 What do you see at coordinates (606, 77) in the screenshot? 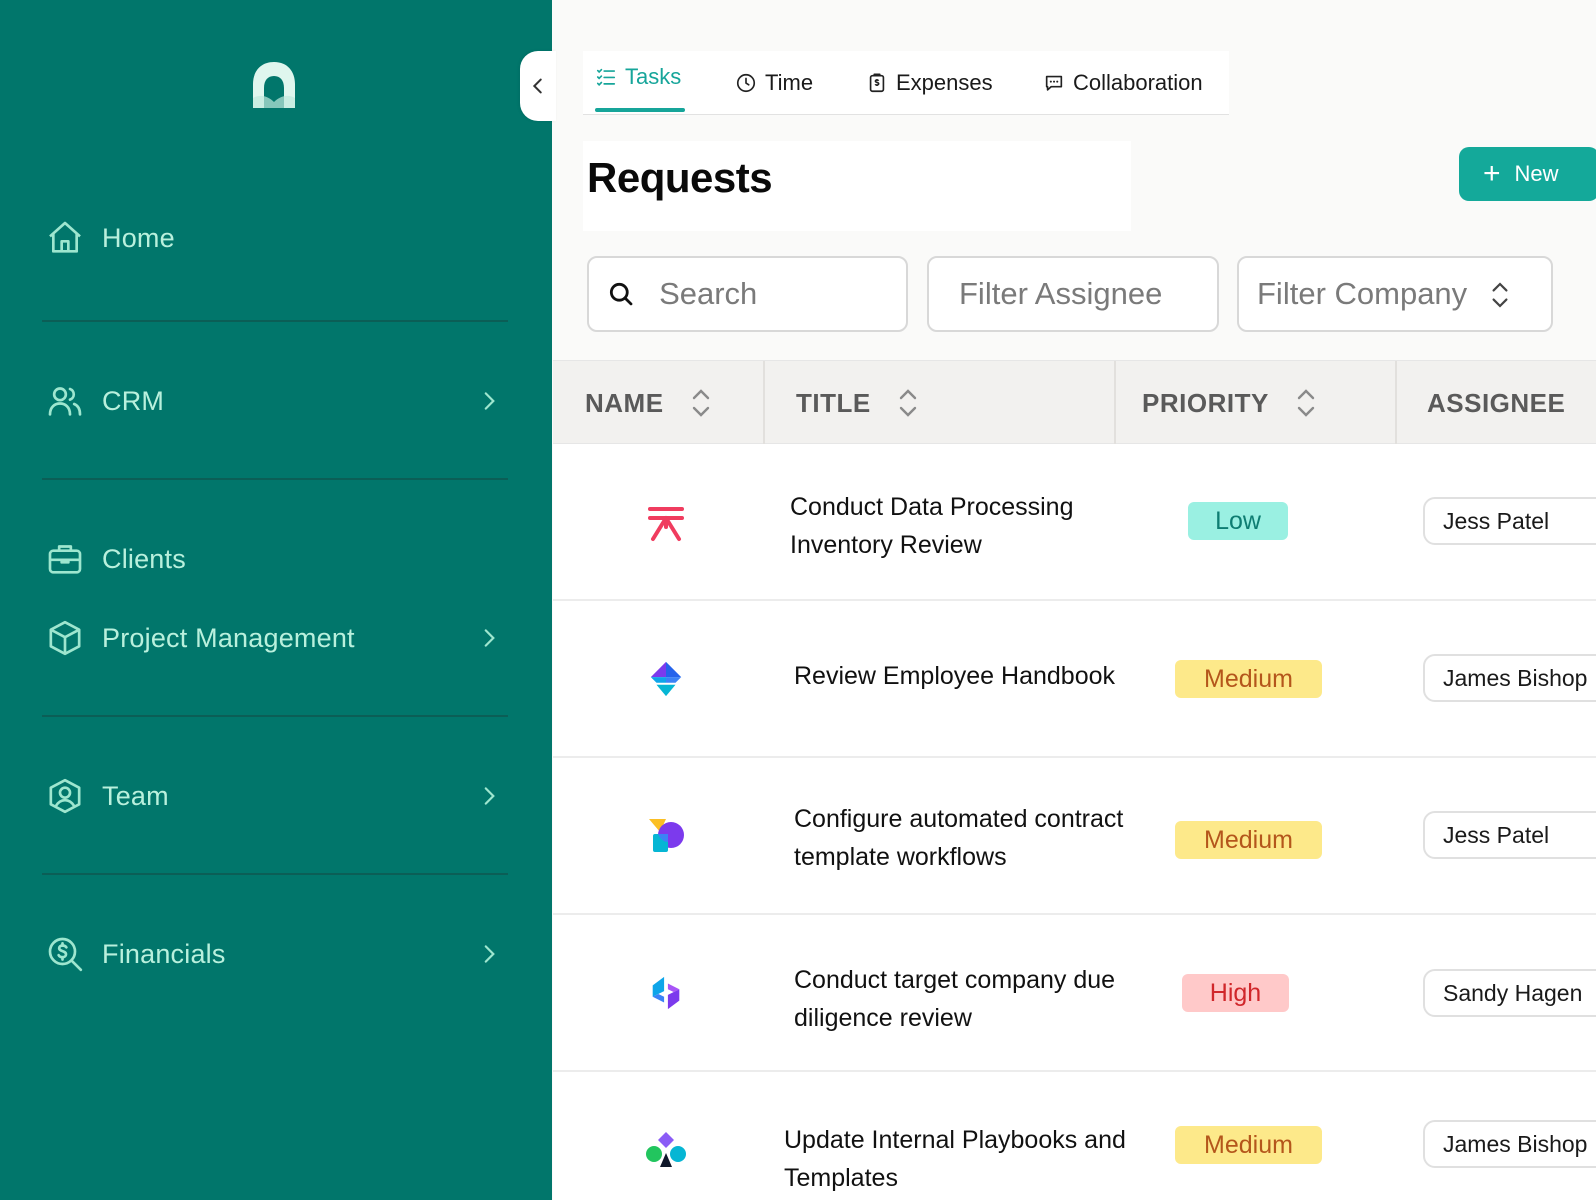
I see `checklist-icon` at bounding box center [606, 77].